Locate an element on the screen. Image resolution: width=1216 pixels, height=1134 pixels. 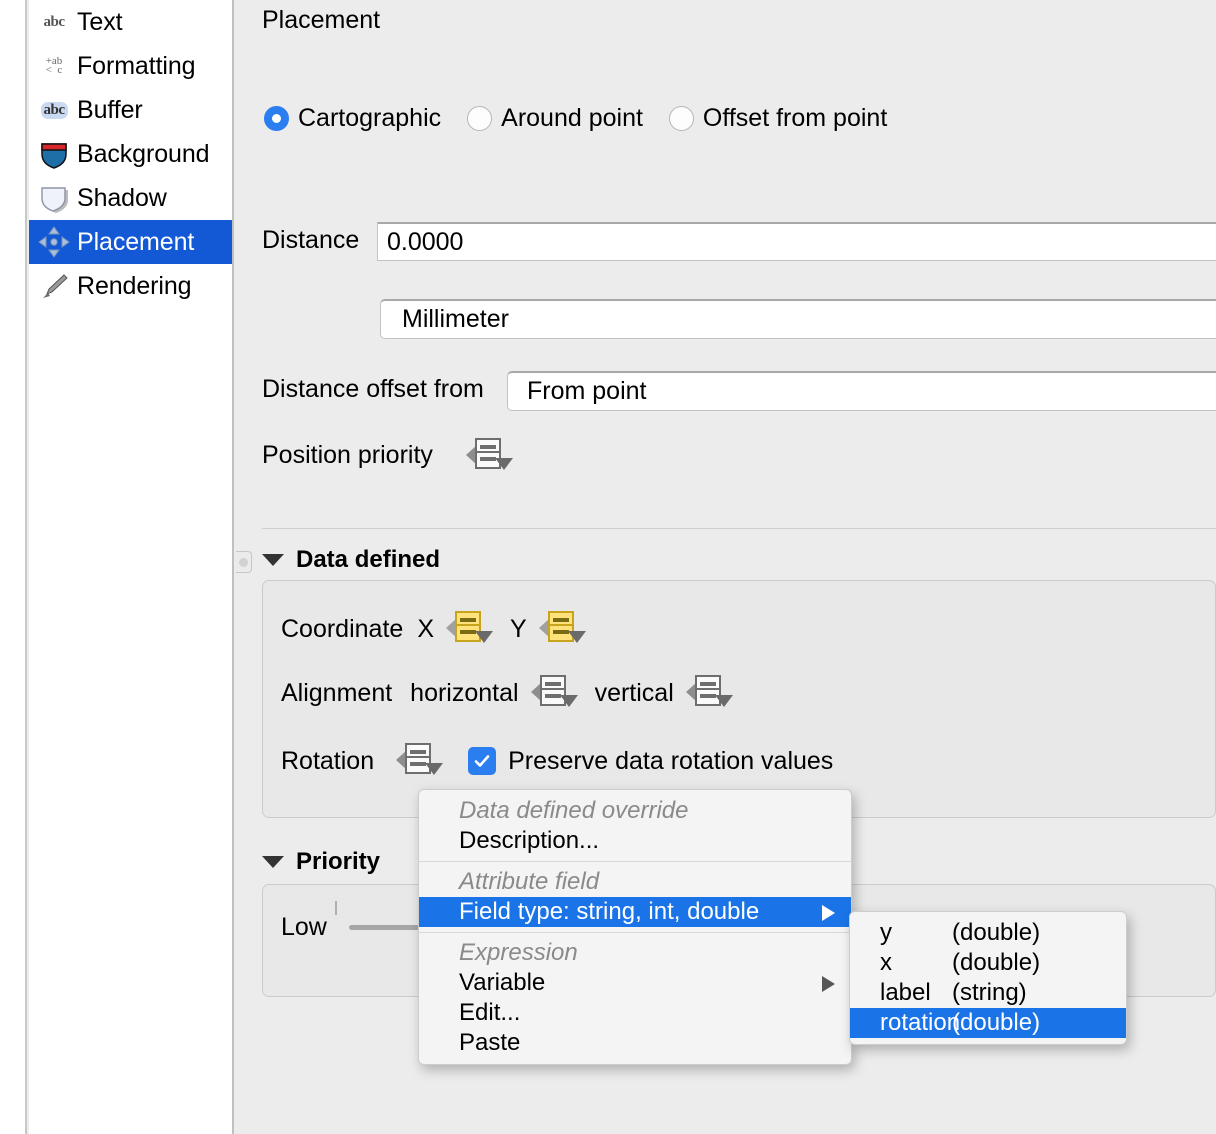
sidebar-item-formatting: +ab < c Formatting is located at coordinates (130, 66).